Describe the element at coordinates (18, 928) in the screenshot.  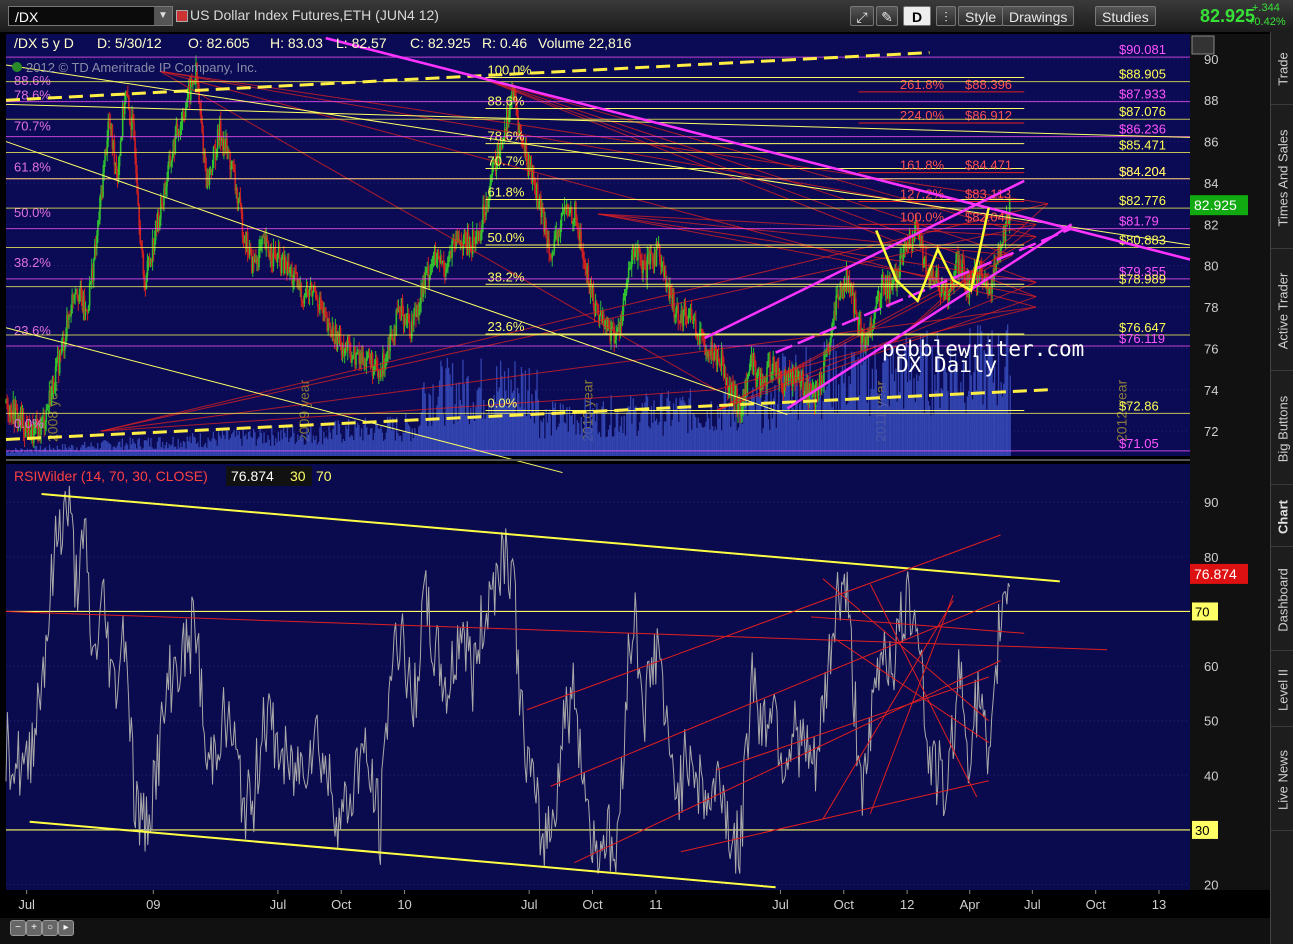
I see `zoom-out-icon: −` at that location.